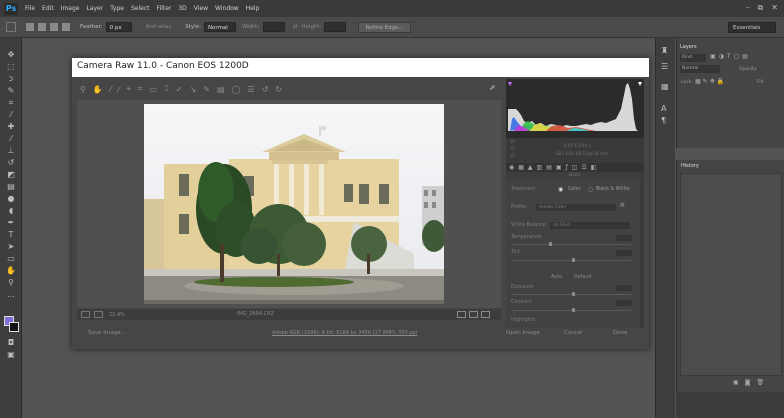 The width and height of the screenshot is (784, 418). Describe the element at coordinates (521, 167) in the screenshot. I see `tab-tone-curve-icon: ▦` at that location.